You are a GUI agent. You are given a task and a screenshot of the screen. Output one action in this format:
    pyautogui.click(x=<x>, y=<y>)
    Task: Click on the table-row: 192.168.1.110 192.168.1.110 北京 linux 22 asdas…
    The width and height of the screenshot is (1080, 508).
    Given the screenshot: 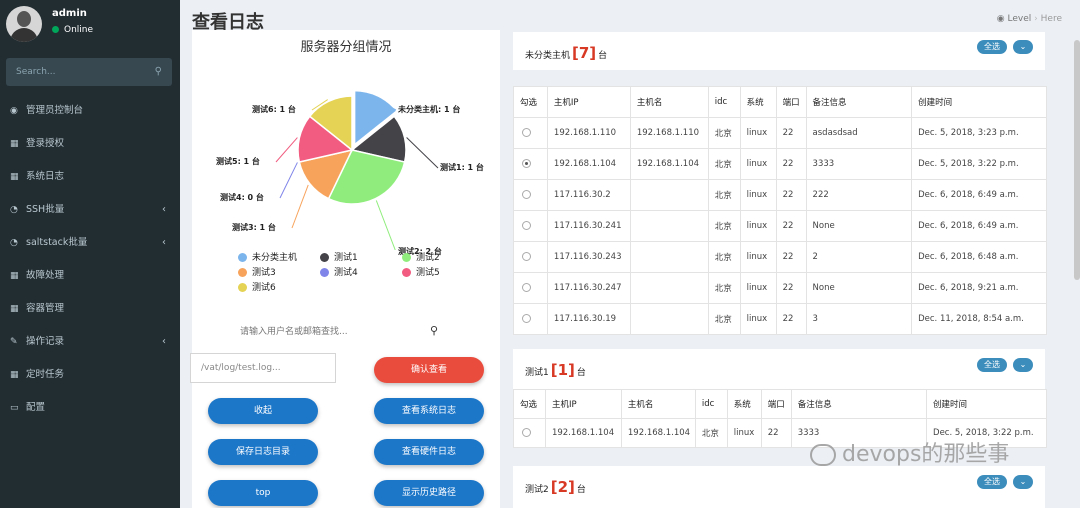 What is the action you would take?
    pyautogui.click(x=780, y=133)
    